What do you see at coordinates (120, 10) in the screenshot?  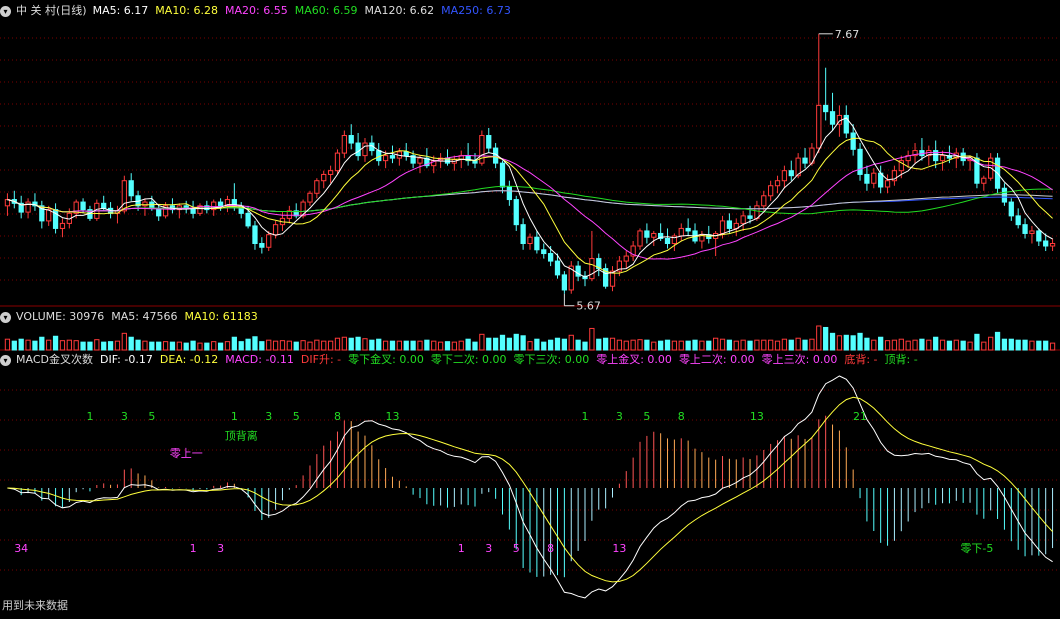 I see `ma-legend-item-0: MA5: 6.17` at bounding box center [120, 10].